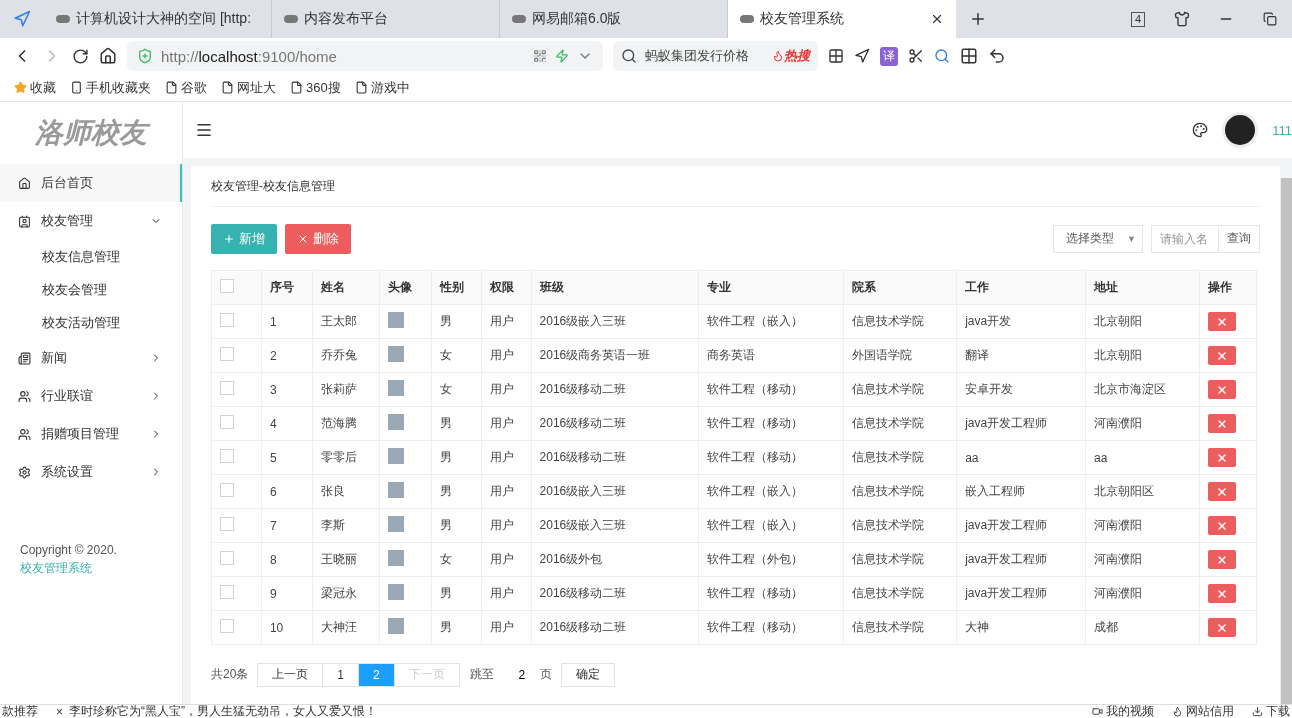 The height and width of the screenshot is (718, 1292). I want to click on table-cell: 软件工程（外包）, so click(771, 559).